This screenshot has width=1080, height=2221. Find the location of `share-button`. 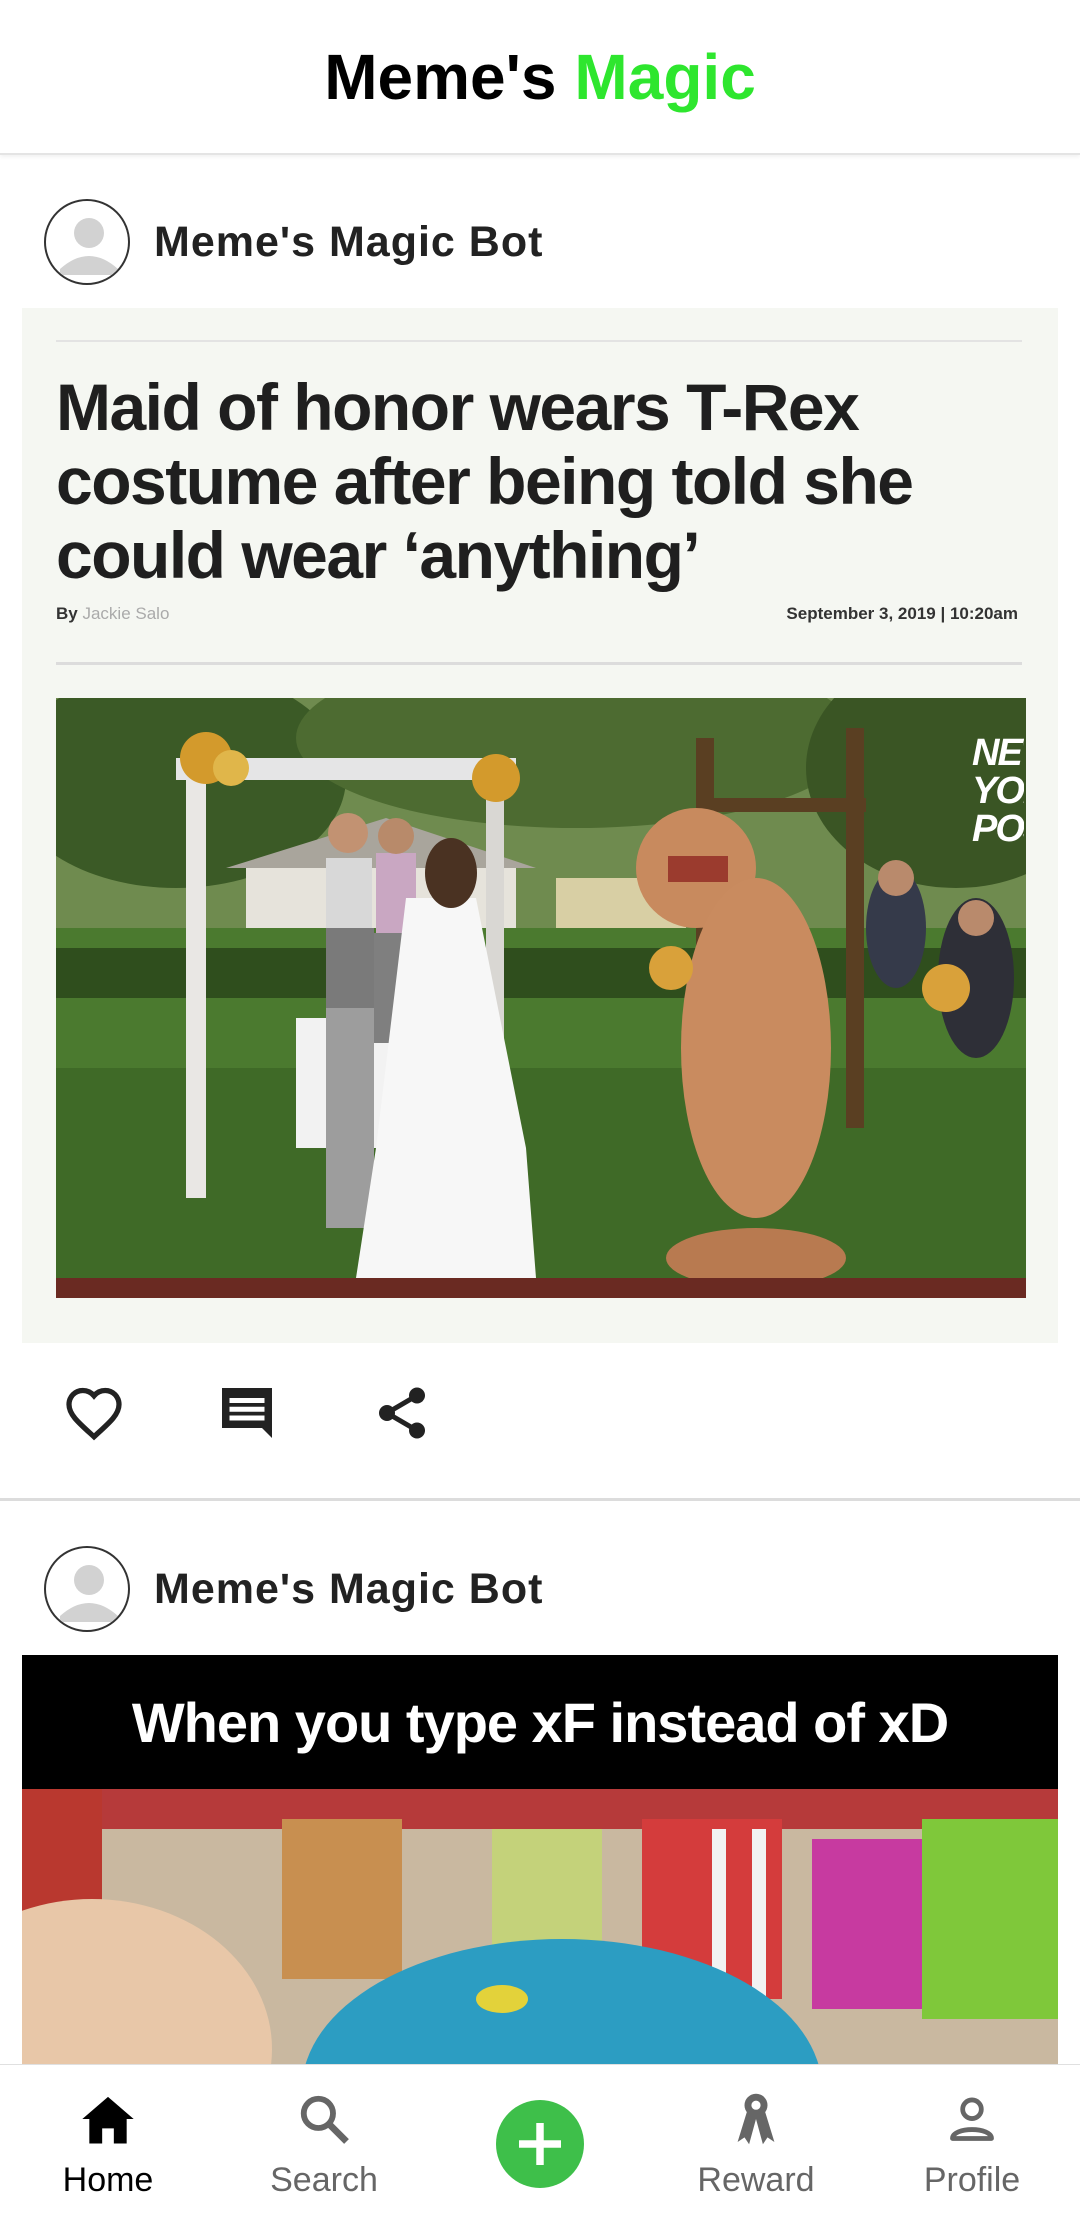

share-button is located at coordinates (402, 1413).